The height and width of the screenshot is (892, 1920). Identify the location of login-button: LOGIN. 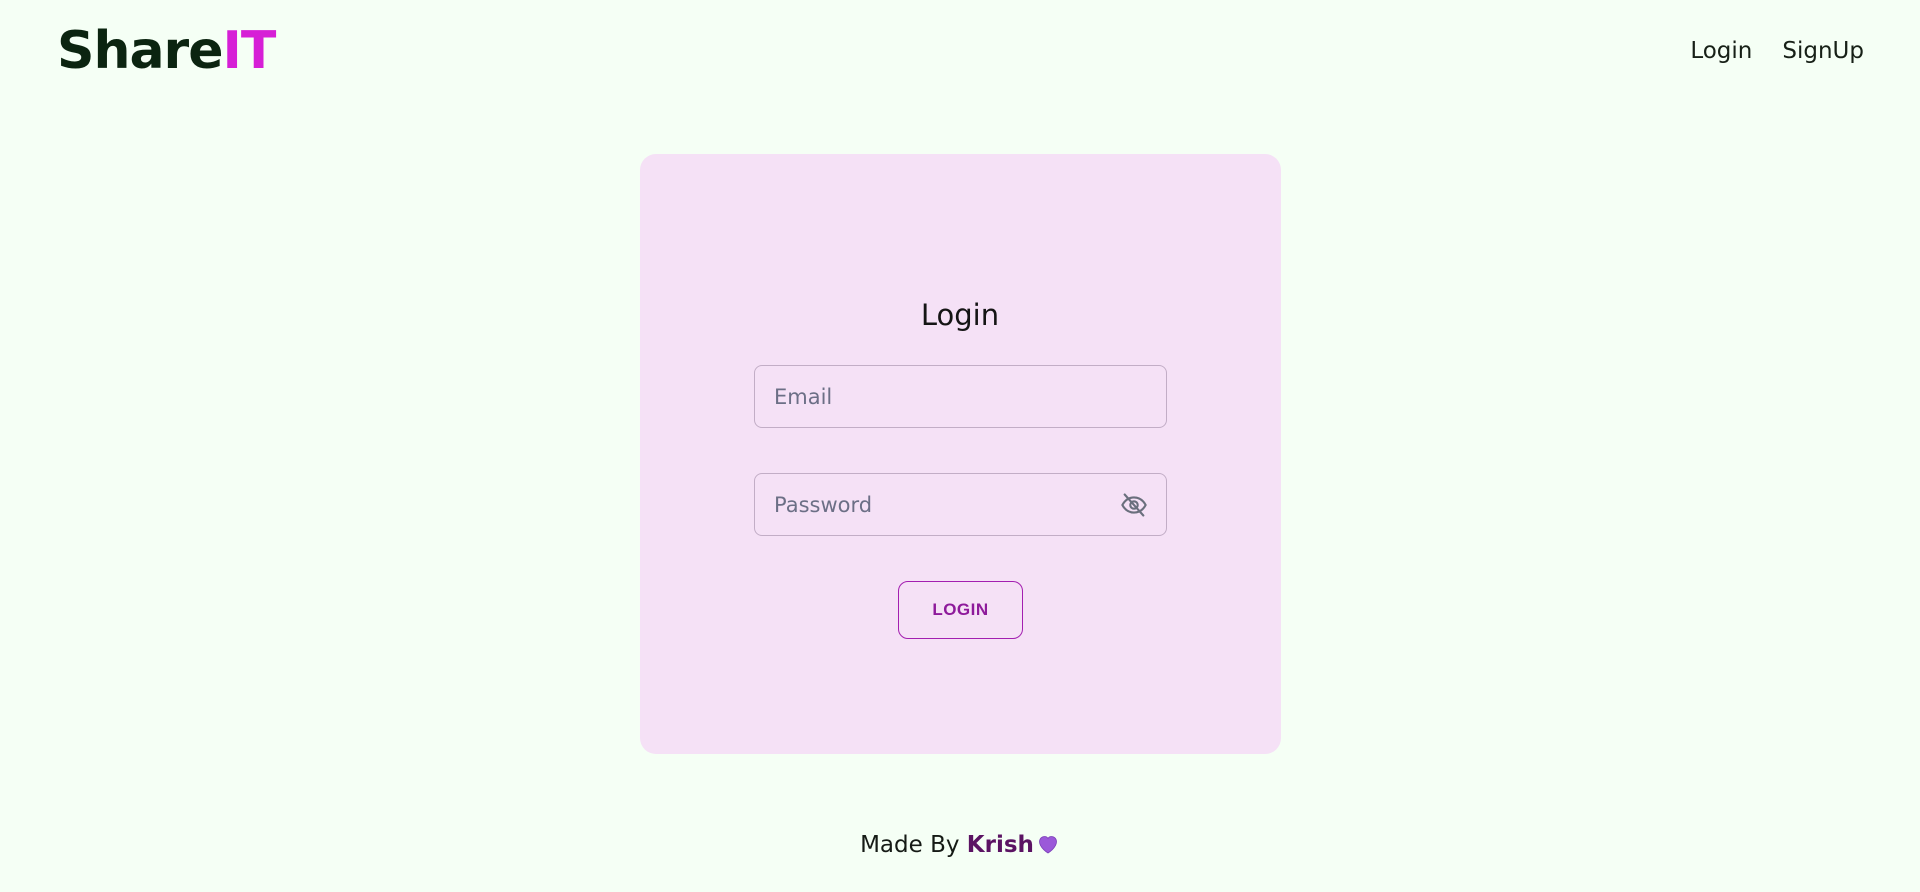
(960, 610).